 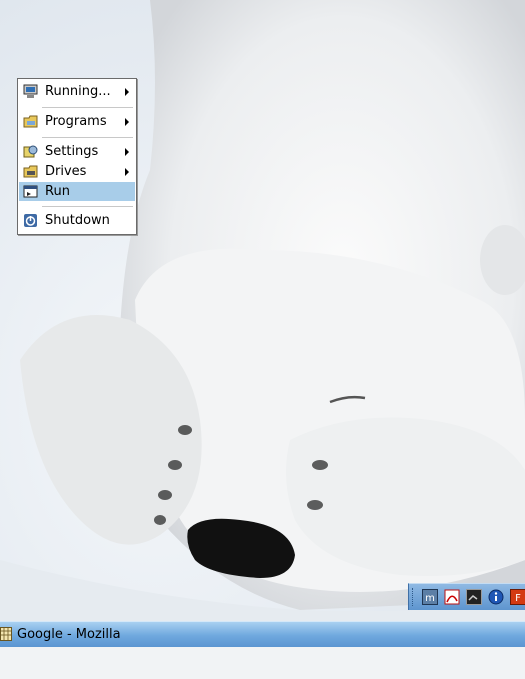 I want to click on mozilla-icon: m, so click(x=430, y=597).